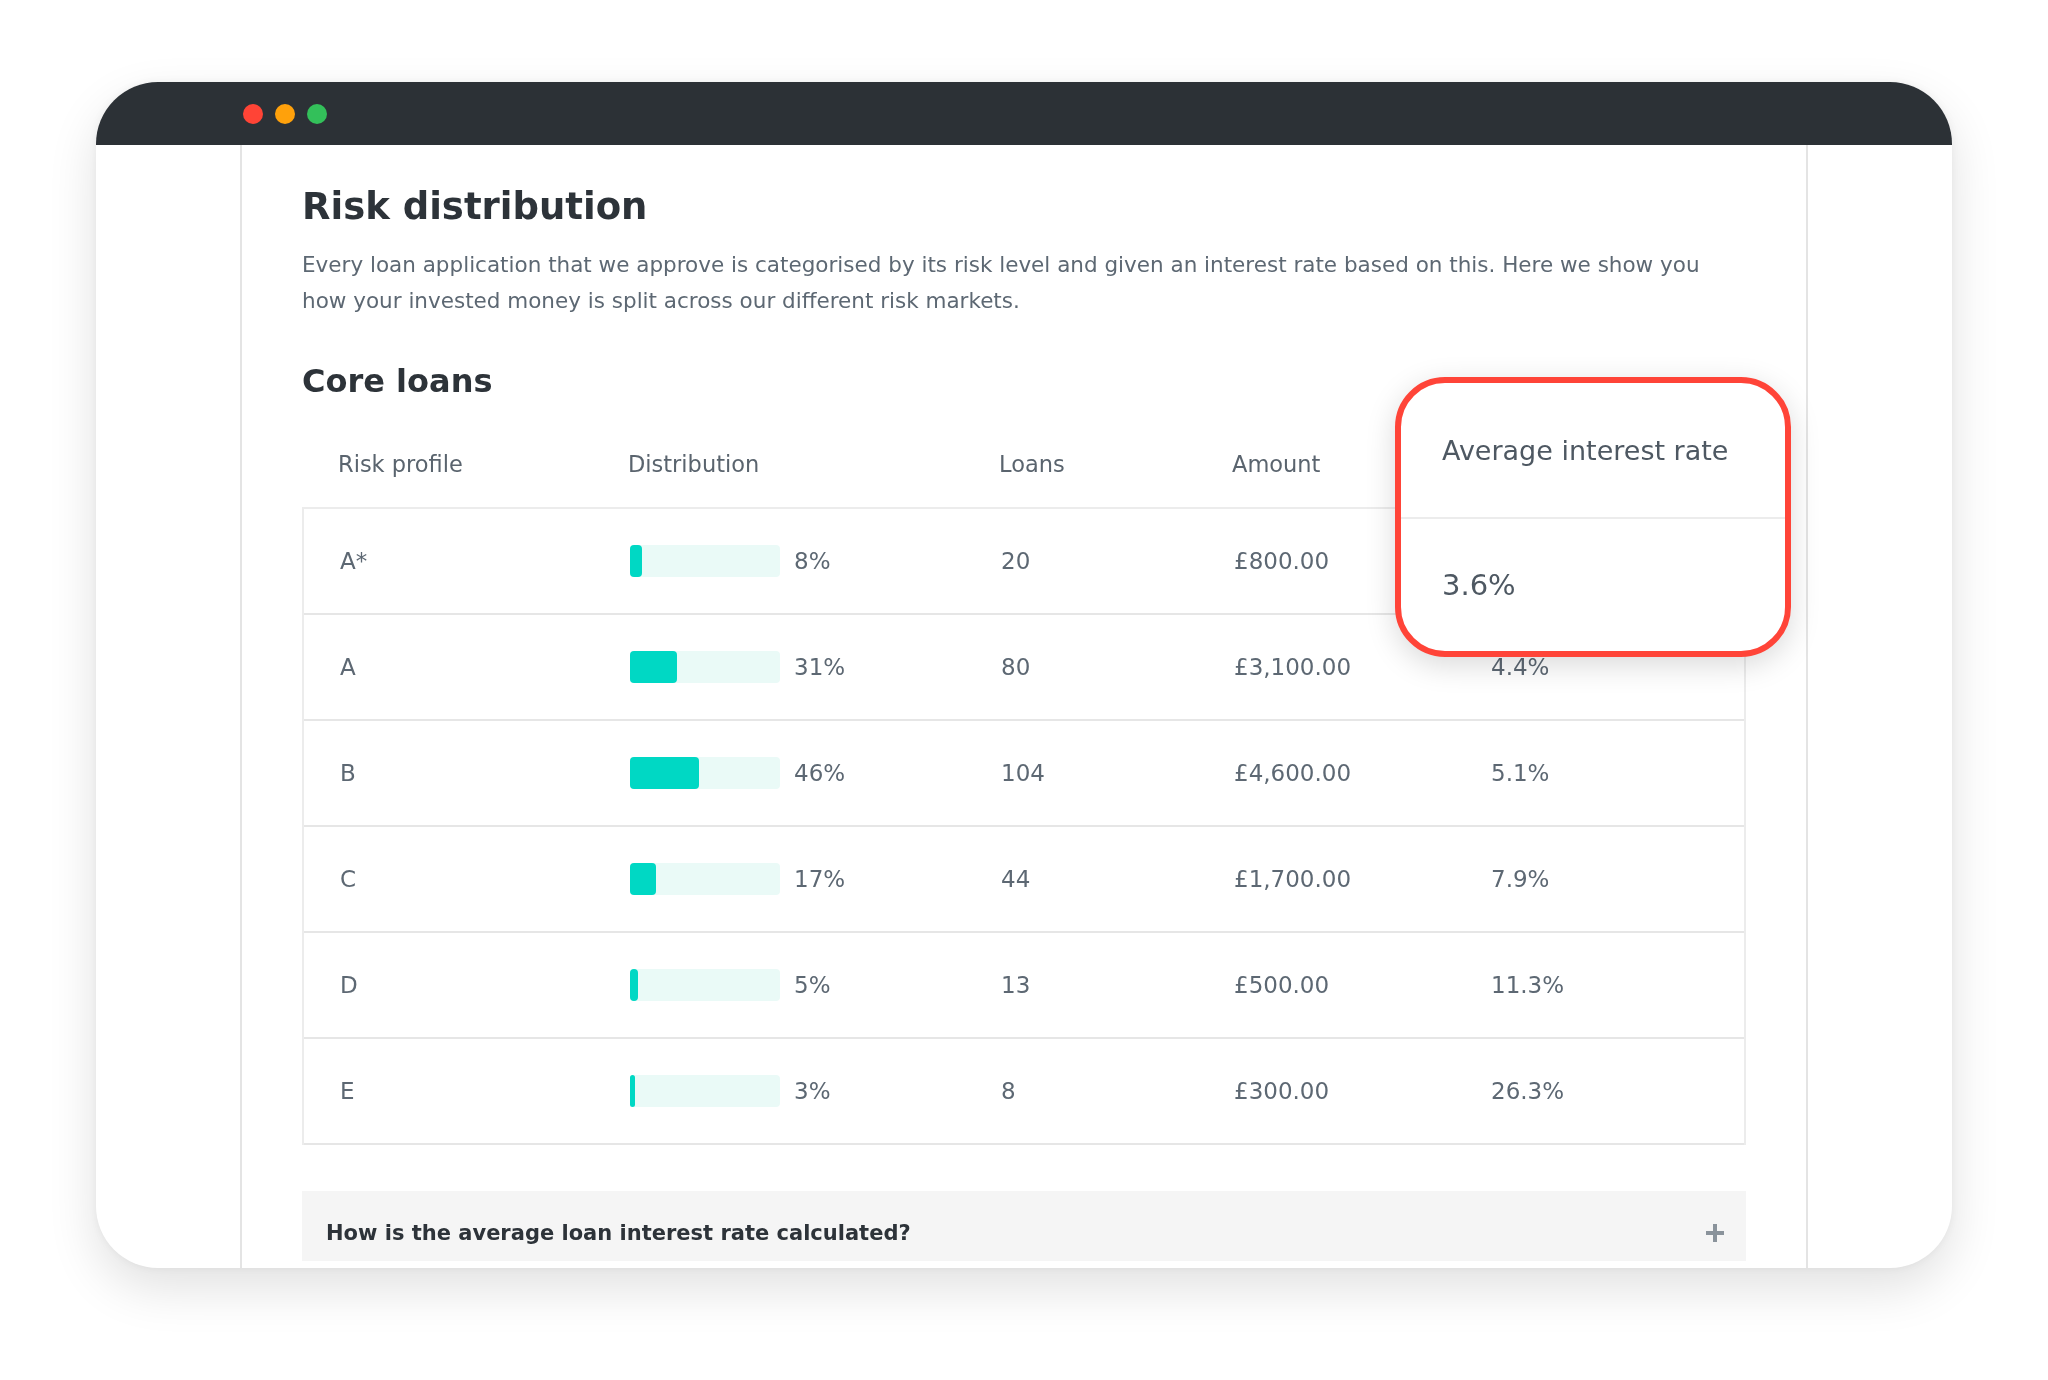  Describe the element at coordinates (1032, 464) in the screenshot. I see `column-header: Loans` at that location.